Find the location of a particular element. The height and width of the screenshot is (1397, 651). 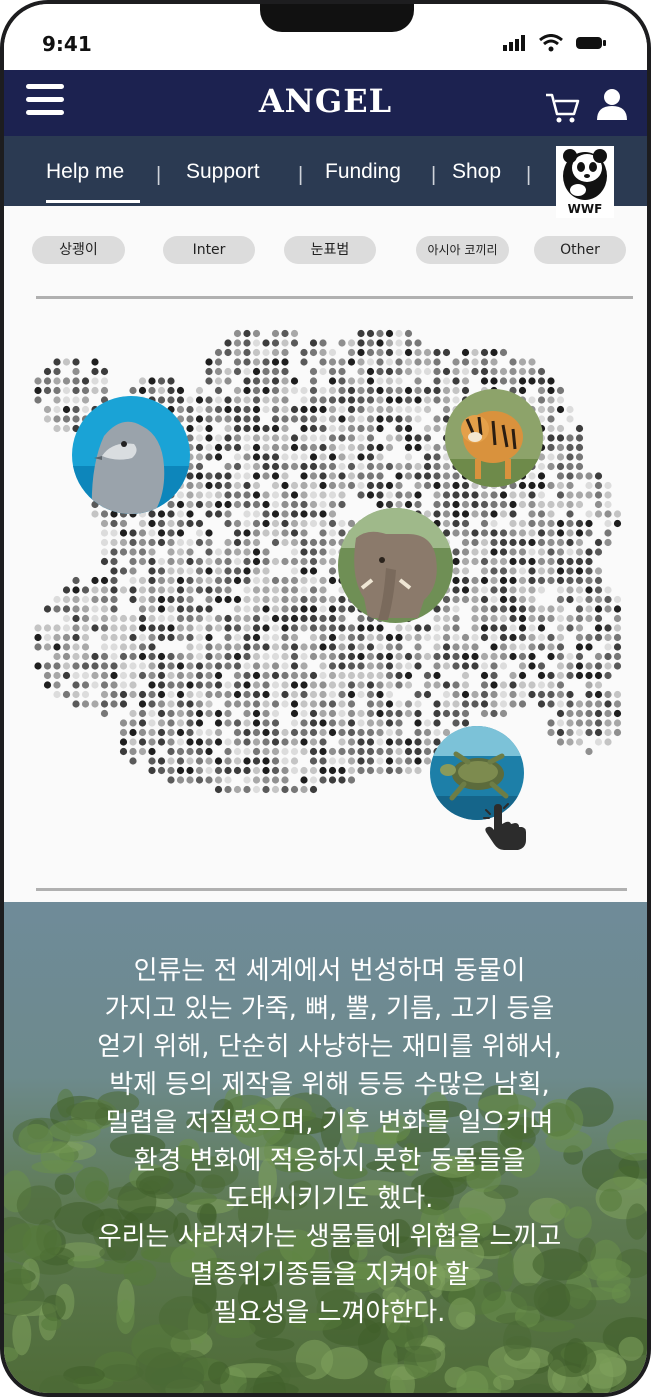

panda-icon is located at coordinates (585, 174).